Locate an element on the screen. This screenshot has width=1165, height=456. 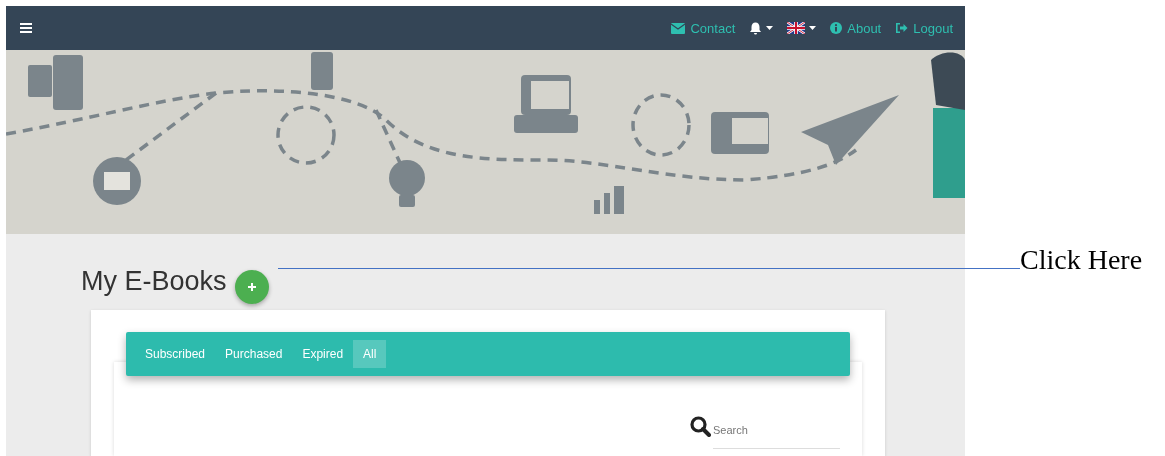
filter-tab: Expired is located at coordinates (323, 354).